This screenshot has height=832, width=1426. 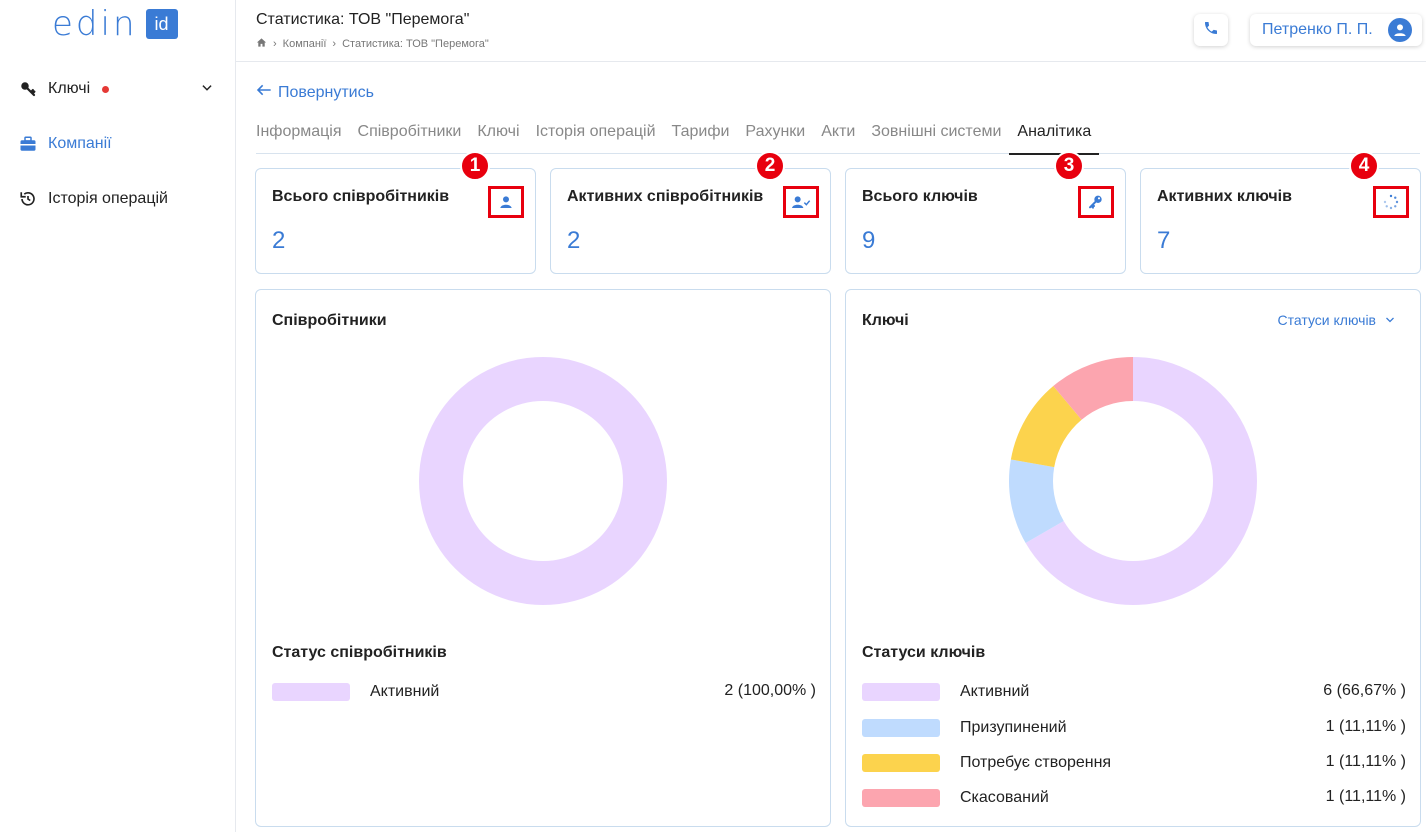 I want to click on legend-label: Скасований, so click(x=1004, y=797).